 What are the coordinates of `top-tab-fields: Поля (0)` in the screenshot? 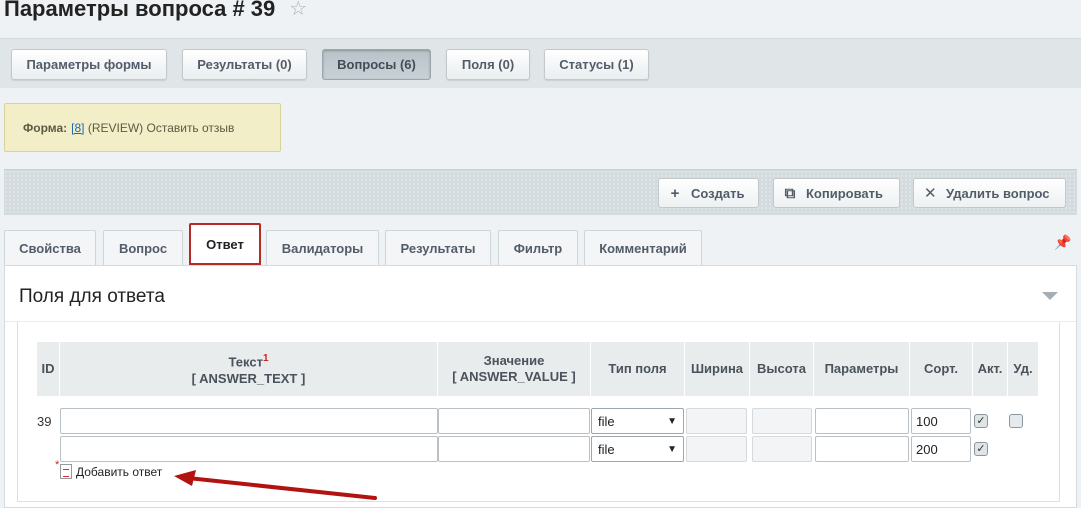 It's located at (488, 64).